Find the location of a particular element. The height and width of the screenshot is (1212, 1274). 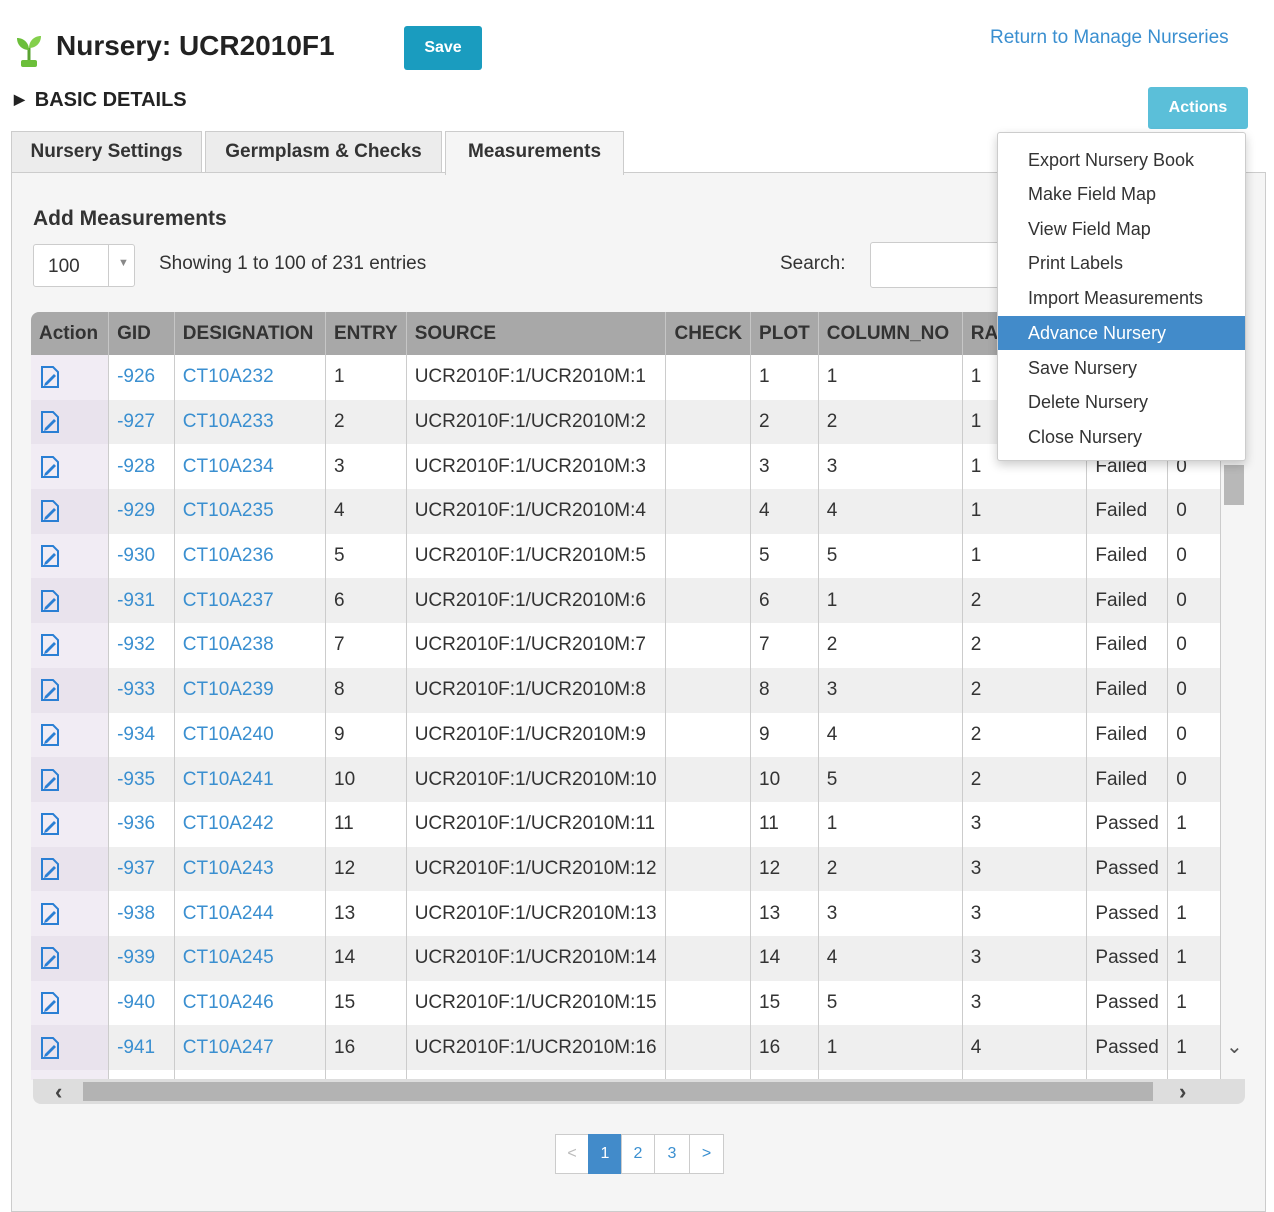

menu-item-advance-nursery: Advance Nursery is located at coordinates (1121, 333).